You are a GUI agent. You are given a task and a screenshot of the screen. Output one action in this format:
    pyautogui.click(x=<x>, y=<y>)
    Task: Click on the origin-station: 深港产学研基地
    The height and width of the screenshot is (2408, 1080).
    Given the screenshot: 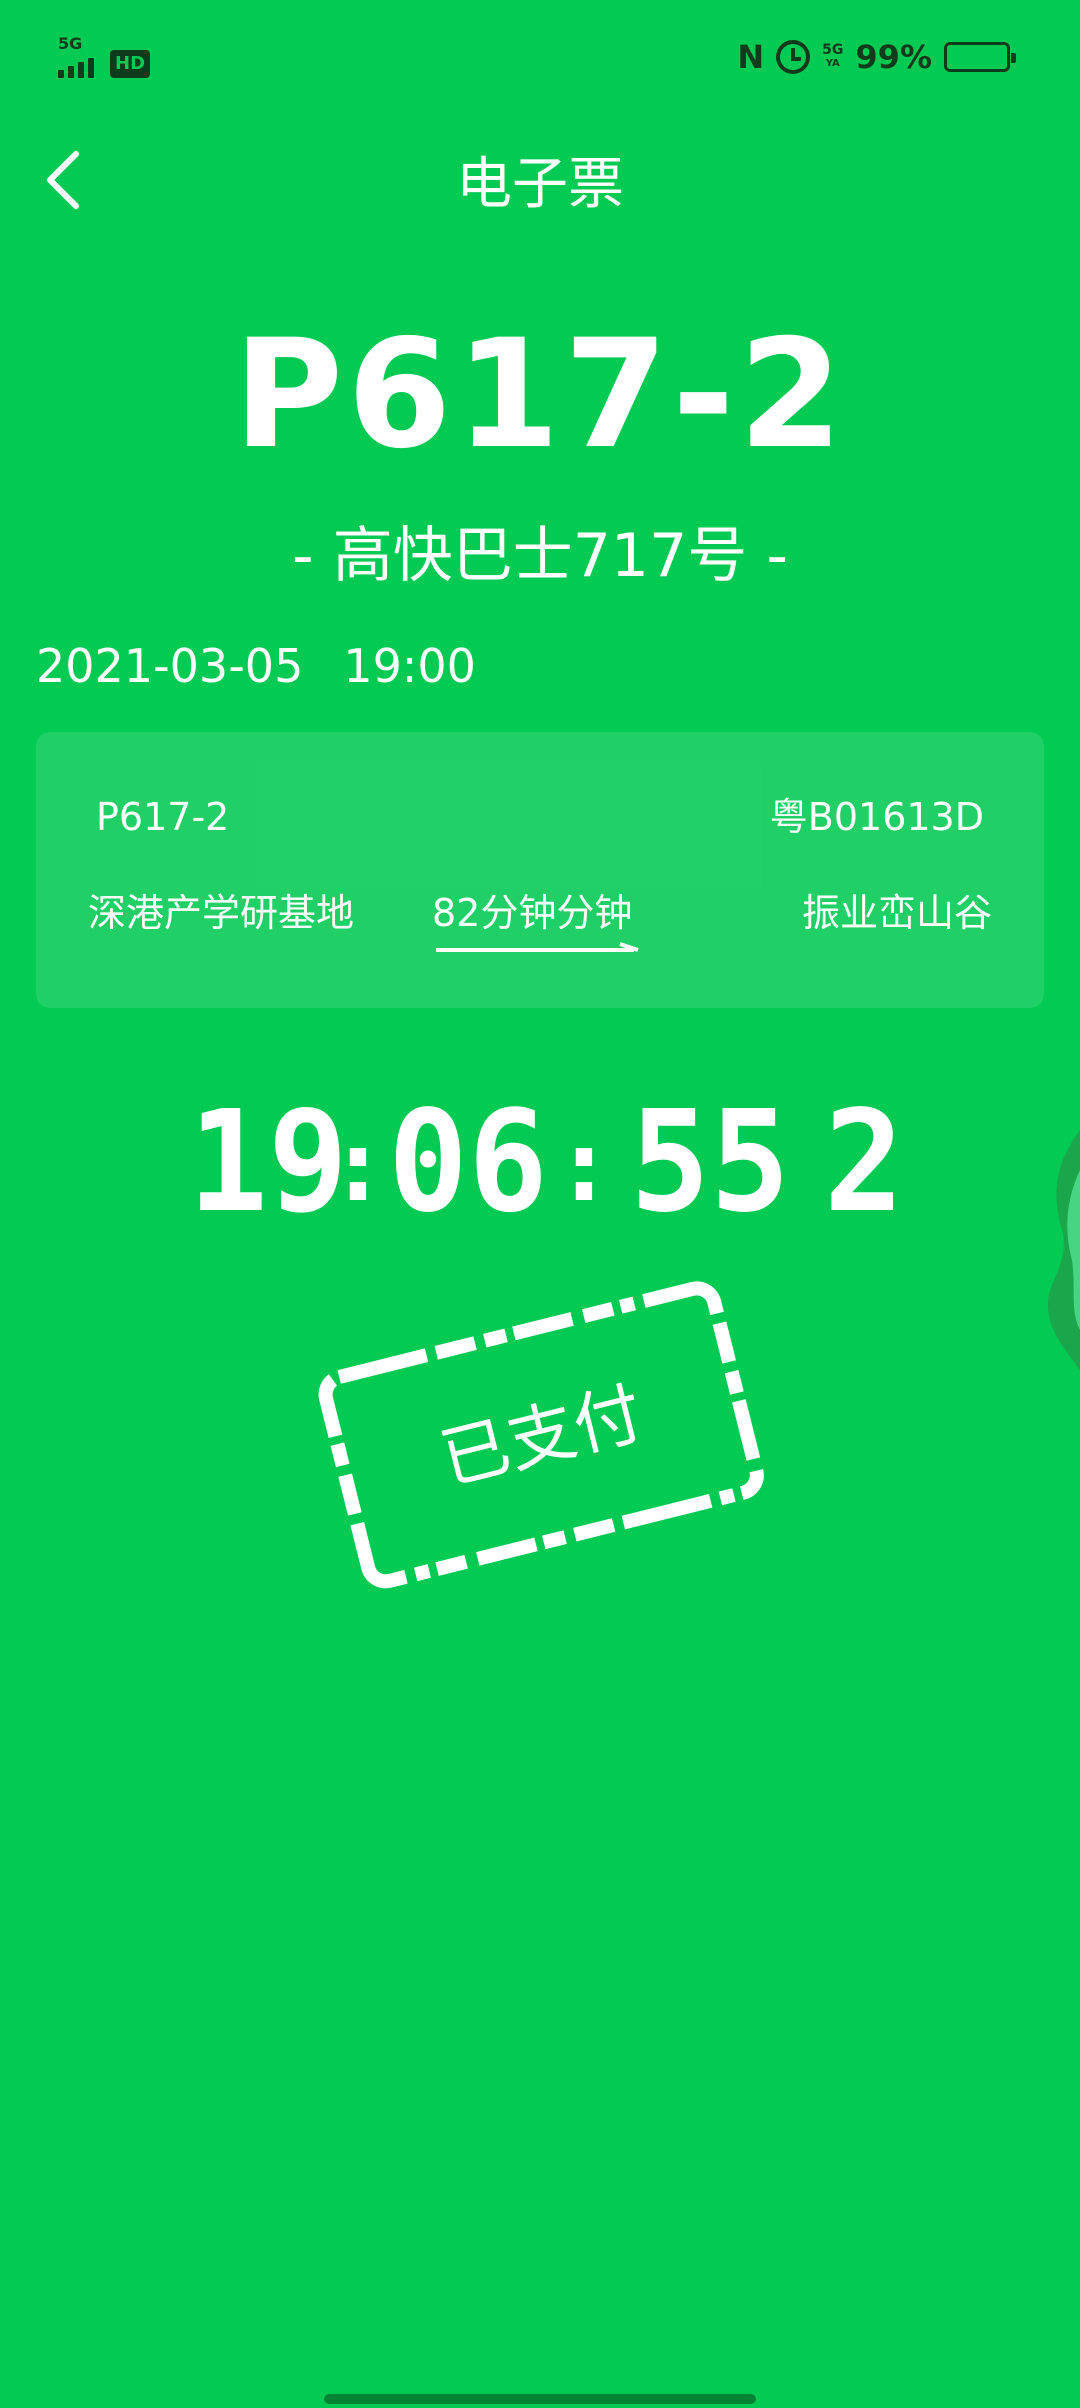 What is the action you would take?
    pyautogui.click(x=221, y=913)
    